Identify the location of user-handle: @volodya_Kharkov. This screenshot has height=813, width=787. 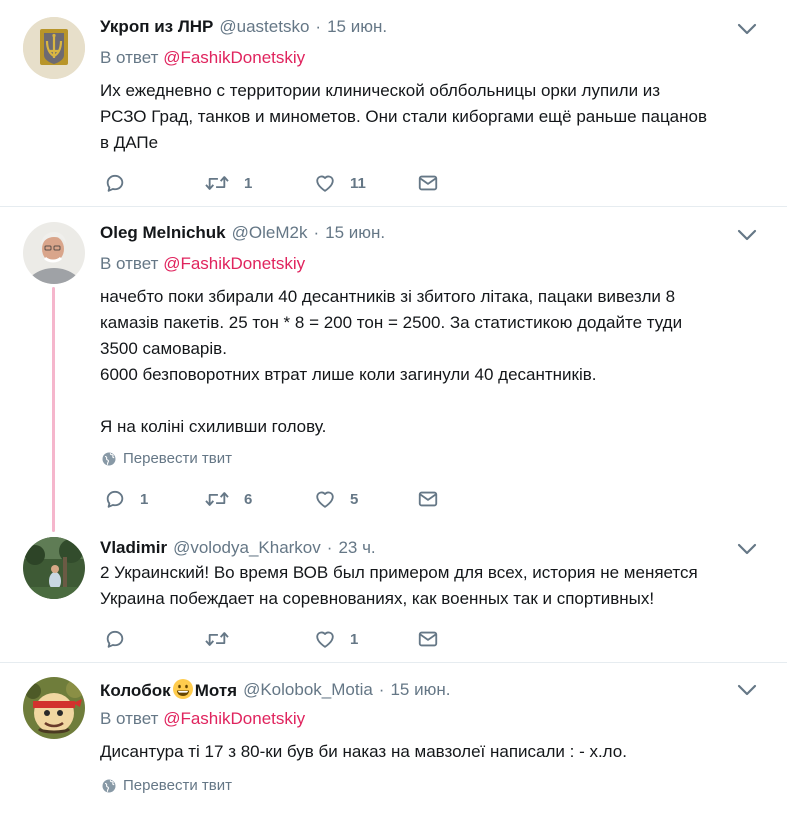
(247, 548).